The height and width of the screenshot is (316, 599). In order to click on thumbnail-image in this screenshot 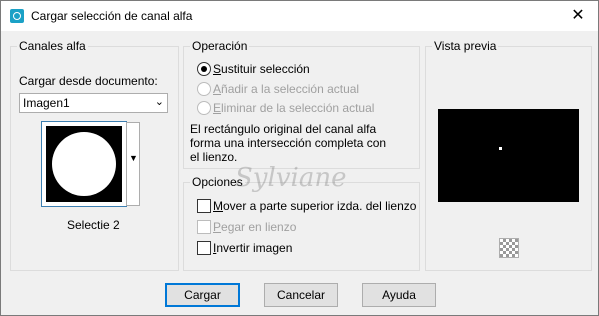, I will do `click(84, 164)`.